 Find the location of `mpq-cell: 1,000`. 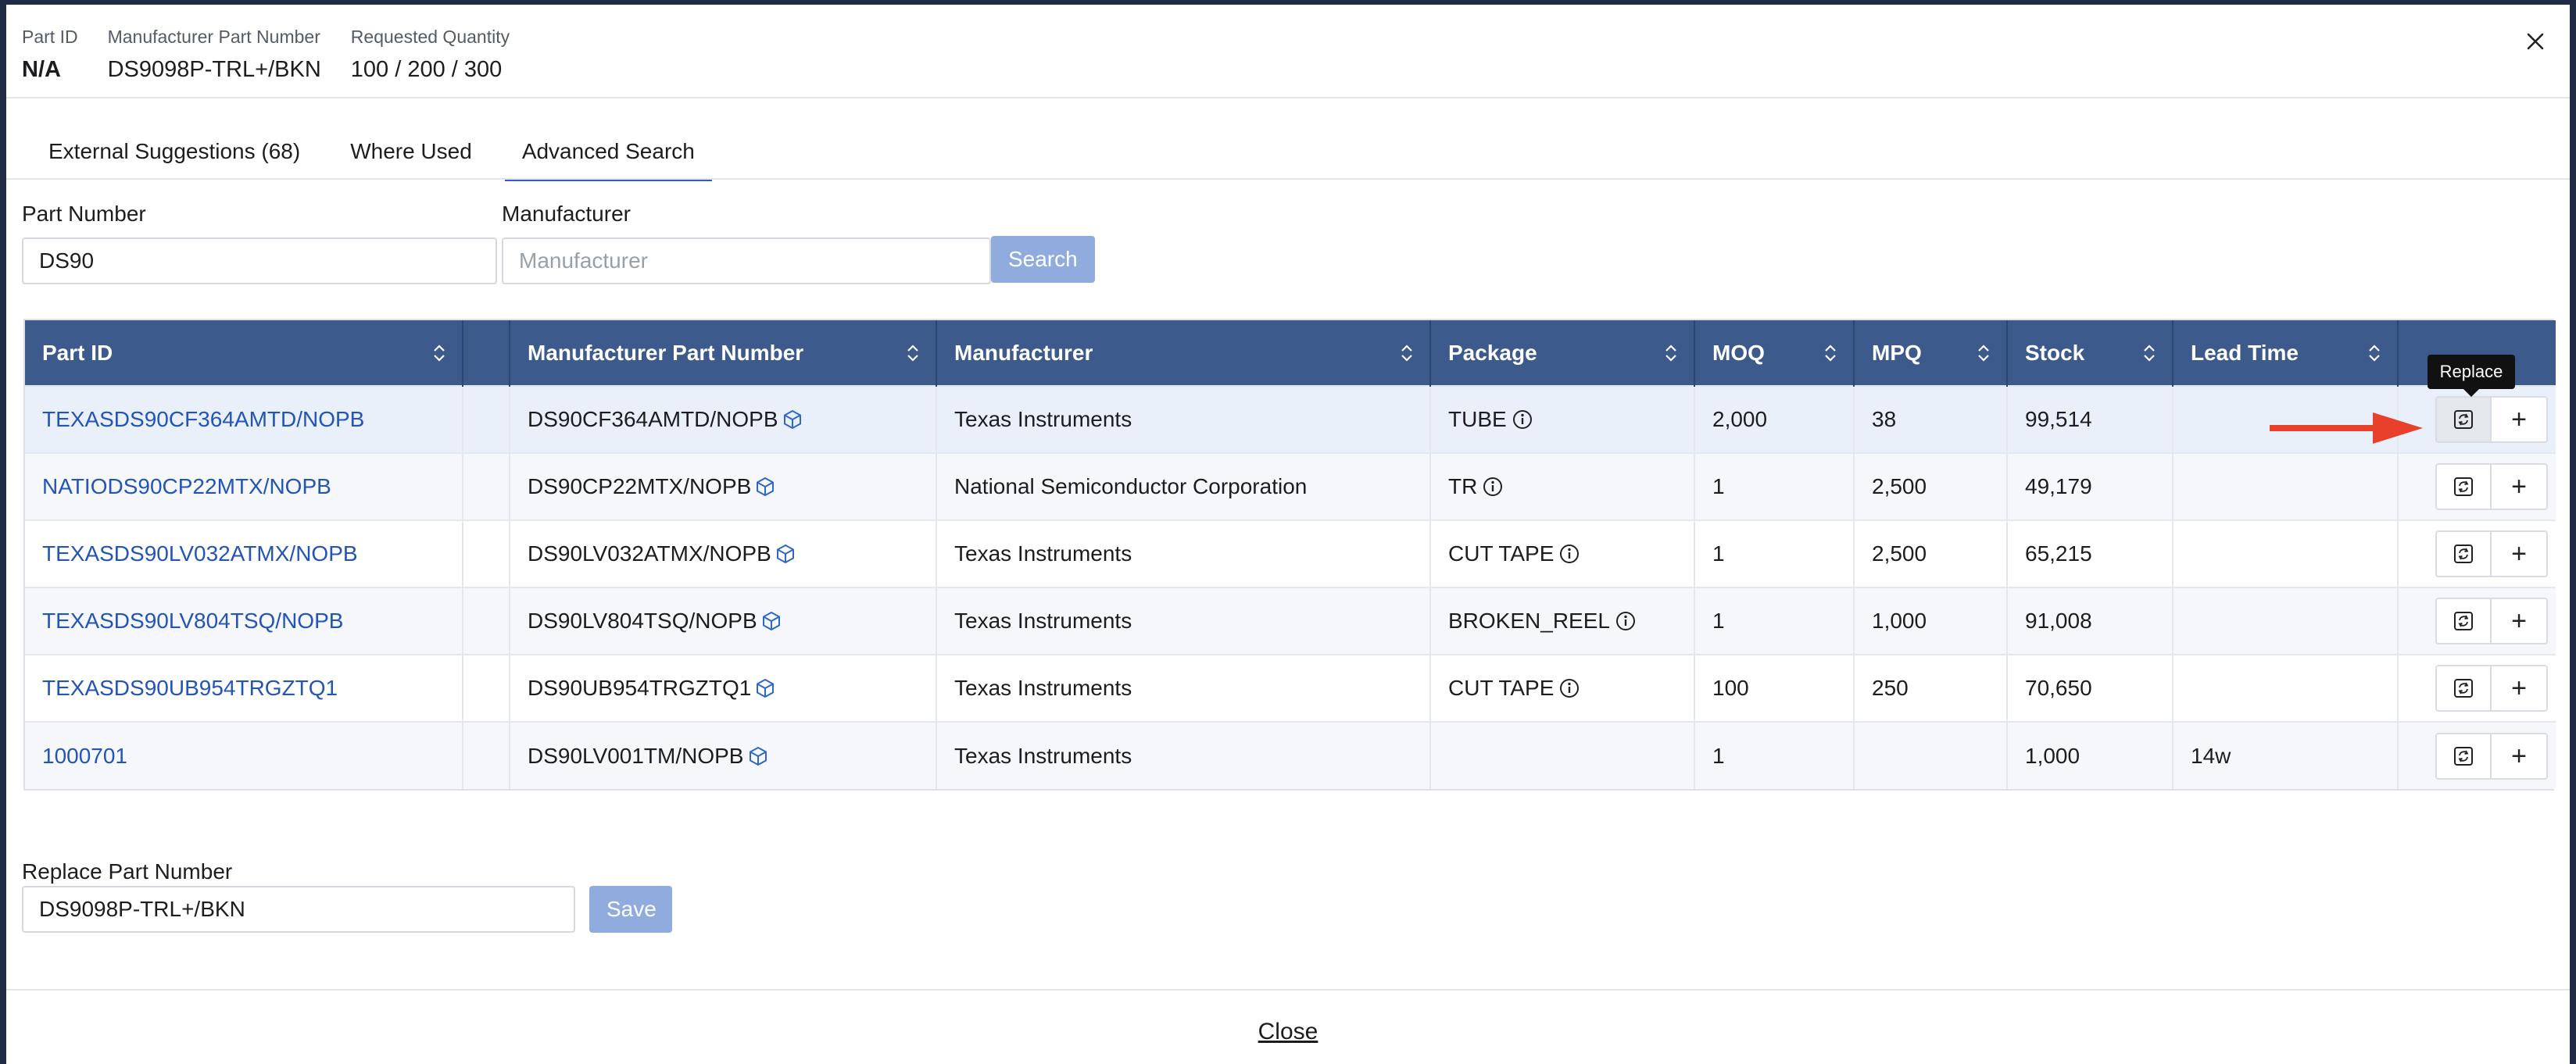

mpq-cell: 1,000 is located at coordinates (1931, 621).